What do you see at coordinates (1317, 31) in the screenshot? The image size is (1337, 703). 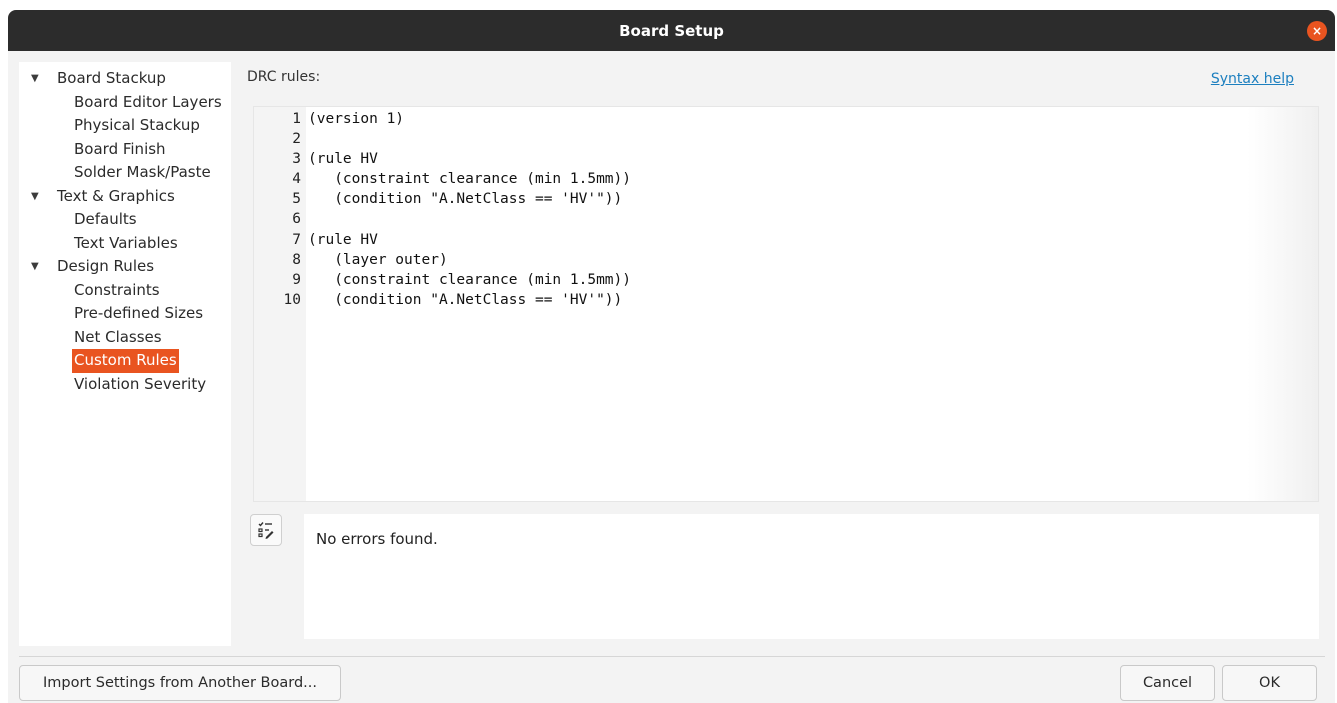 I see `close-icon: ×` at bounding box center [1317, 31].